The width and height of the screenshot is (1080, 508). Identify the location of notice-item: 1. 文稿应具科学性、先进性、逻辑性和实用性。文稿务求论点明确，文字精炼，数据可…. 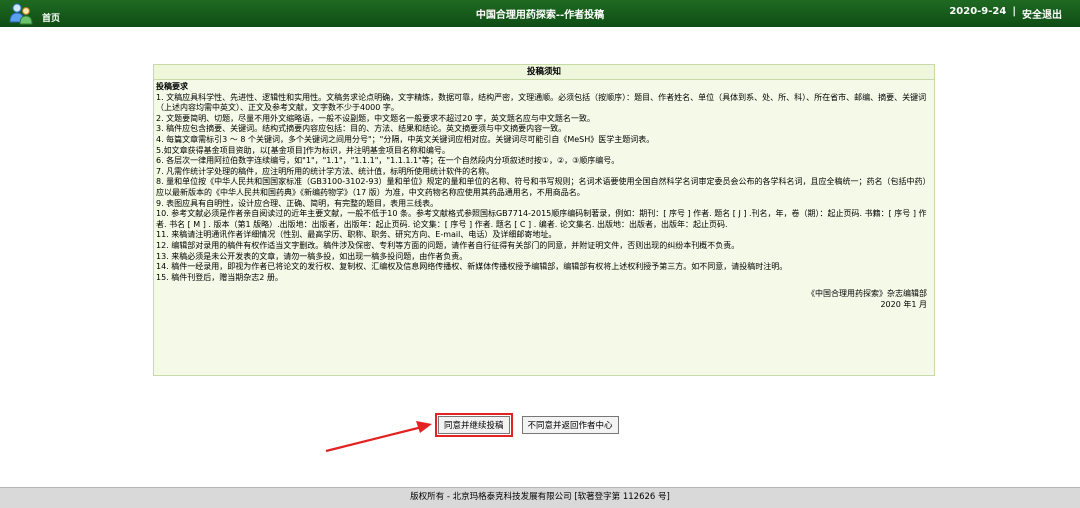
(541, 102).